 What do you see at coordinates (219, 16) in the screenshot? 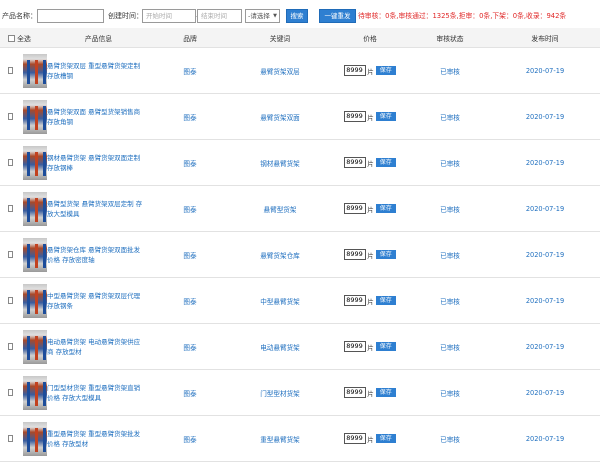
I see `end-time-input: 结束时间` at bounding box center [219, 16].